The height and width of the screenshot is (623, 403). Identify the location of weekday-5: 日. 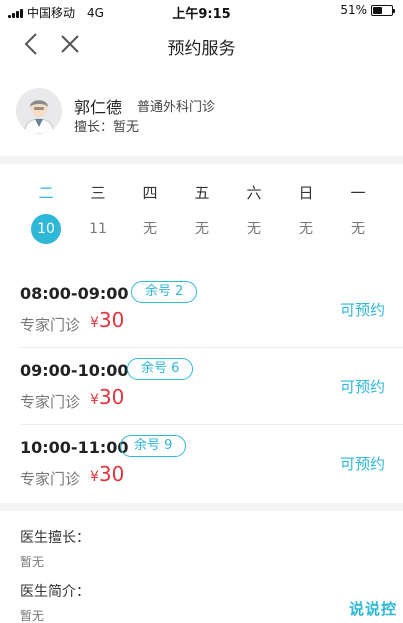
(306, 192).